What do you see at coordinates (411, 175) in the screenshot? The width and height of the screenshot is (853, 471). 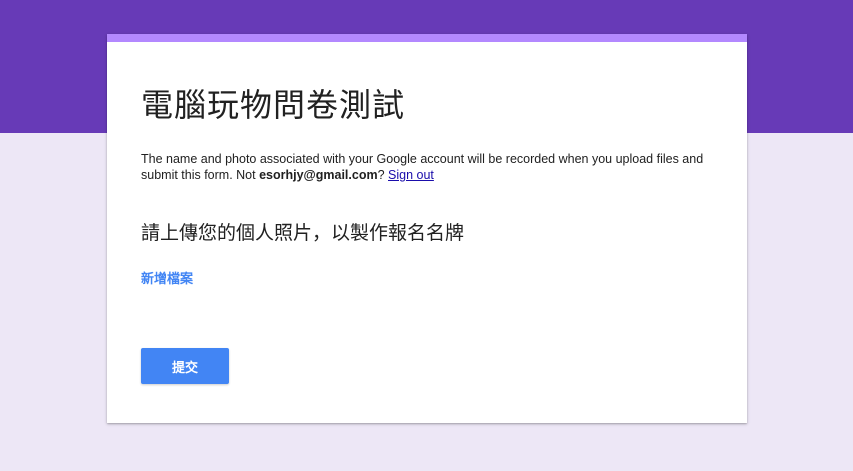 I see `sign-out-link: Sign out` at bounding box center [411, 175].